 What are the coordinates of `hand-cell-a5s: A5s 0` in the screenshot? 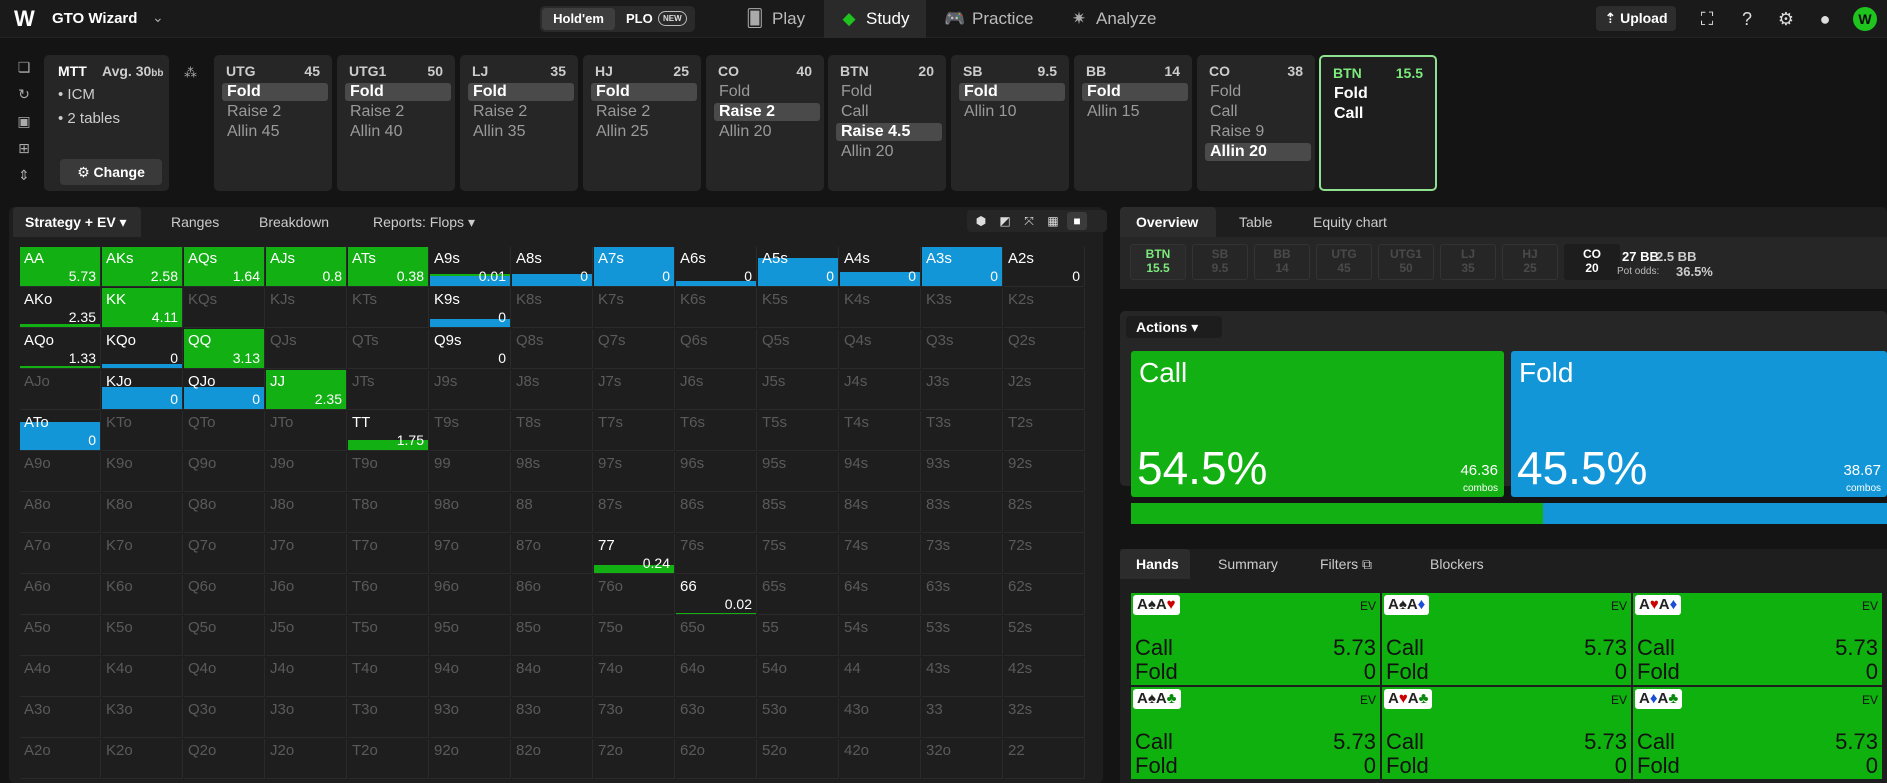 It's located at (798, 267).